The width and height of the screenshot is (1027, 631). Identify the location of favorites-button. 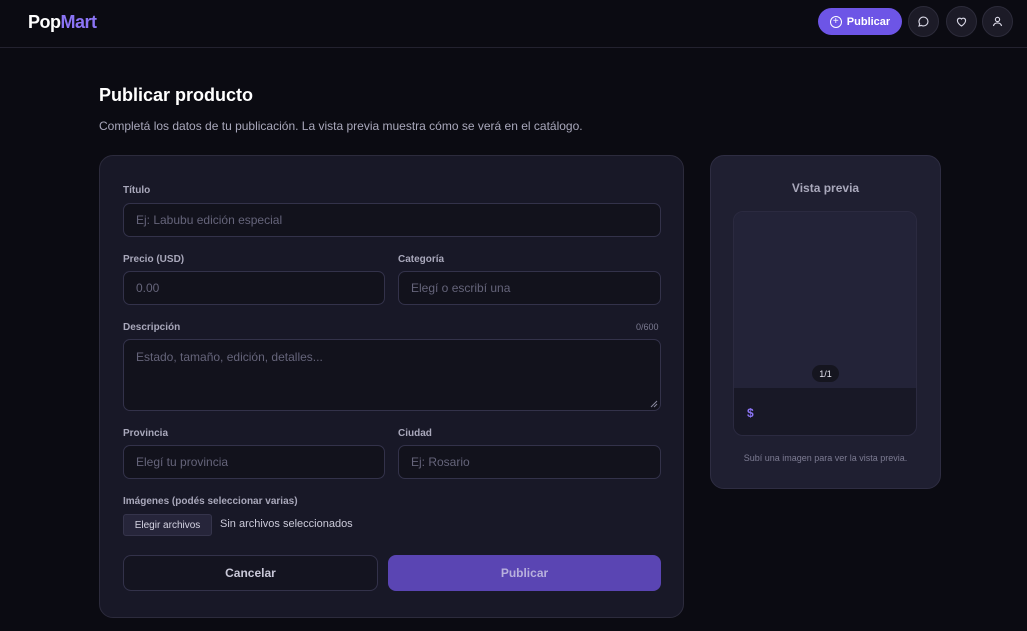
(961, 21).